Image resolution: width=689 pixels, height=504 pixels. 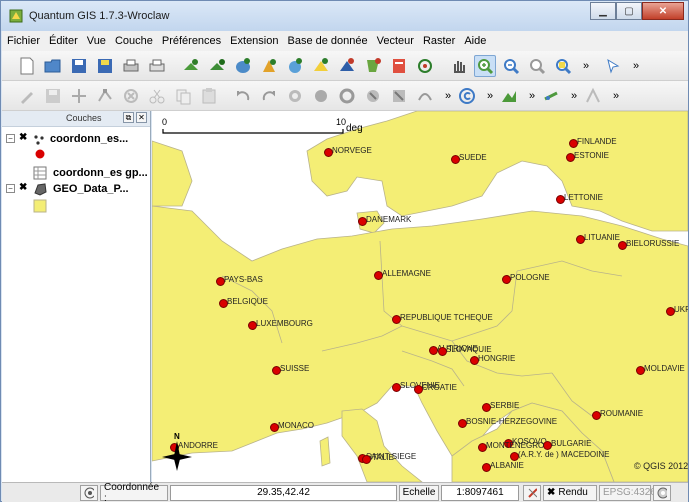 I want to click on print-composer-button, so click(x=131, y=66).